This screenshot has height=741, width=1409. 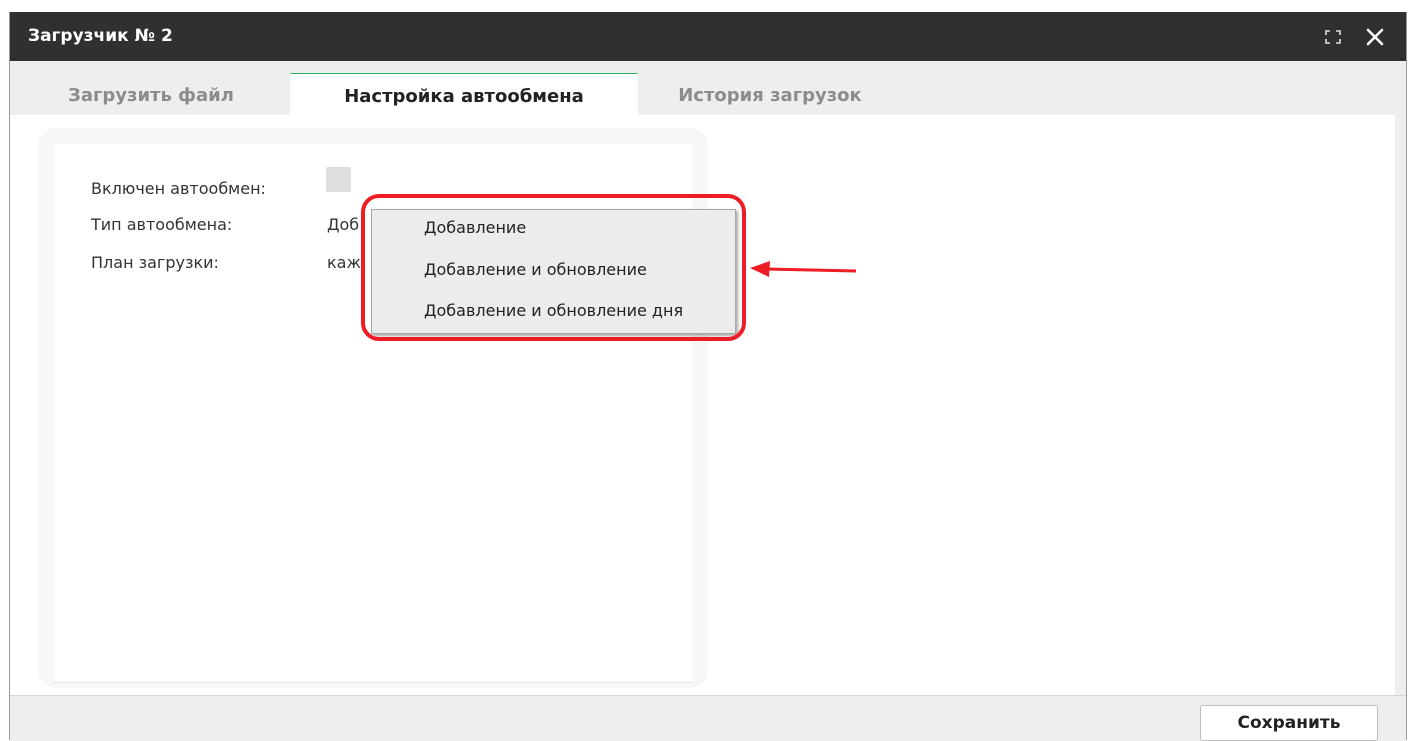 I want to click on maximize-icon, so click(x=1333, y=36).